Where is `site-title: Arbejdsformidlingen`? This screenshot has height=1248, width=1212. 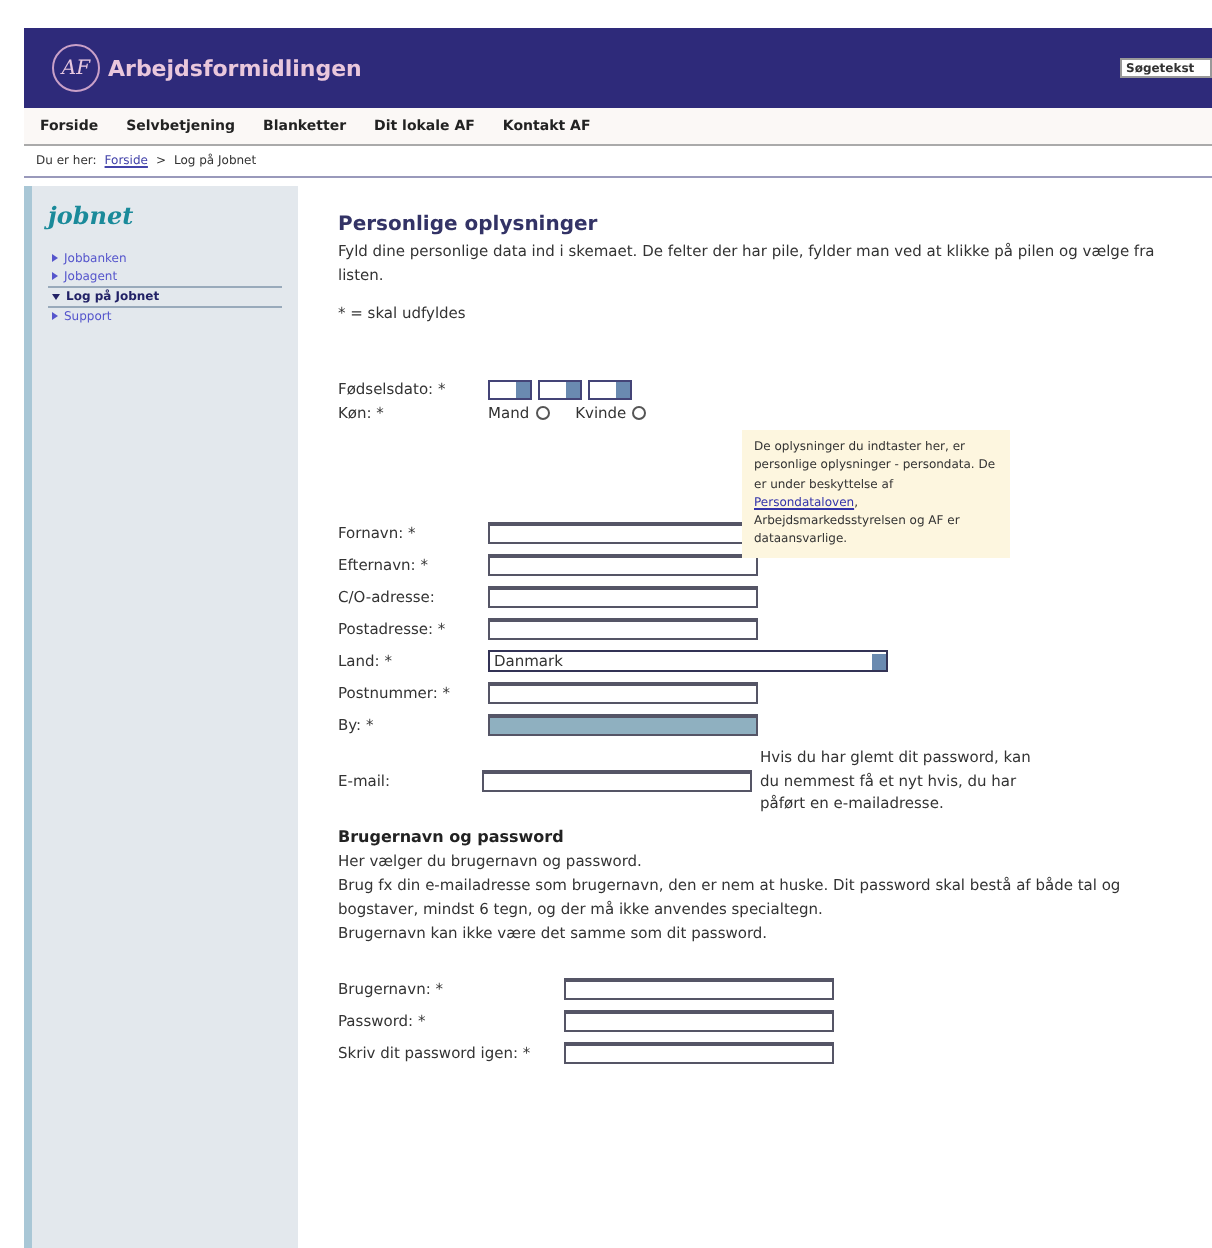
site-title: Arbejdsformidlingen is located at coordinates (235, 68).